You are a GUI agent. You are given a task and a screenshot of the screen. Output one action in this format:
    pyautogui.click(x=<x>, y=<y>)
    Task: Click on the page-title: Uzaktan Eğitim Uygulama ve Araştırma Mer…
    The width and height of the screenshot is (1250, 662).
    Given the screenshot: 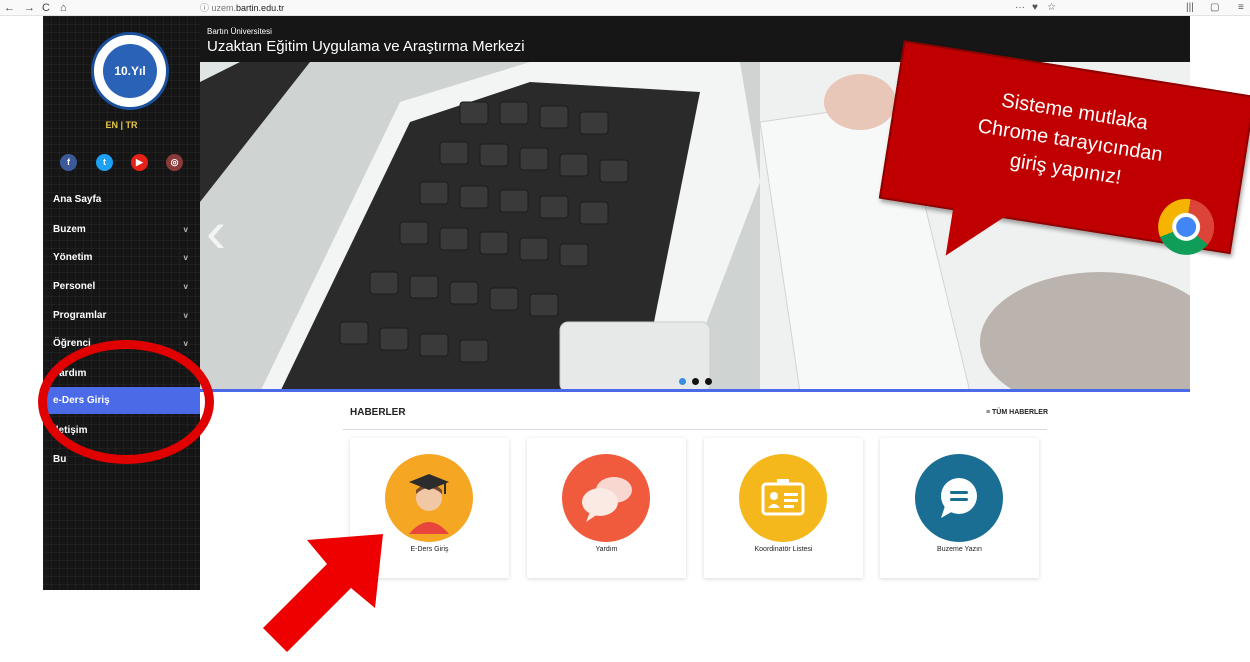 What is the action you would take?
    pyautogui.click(x=366, y=46)
    